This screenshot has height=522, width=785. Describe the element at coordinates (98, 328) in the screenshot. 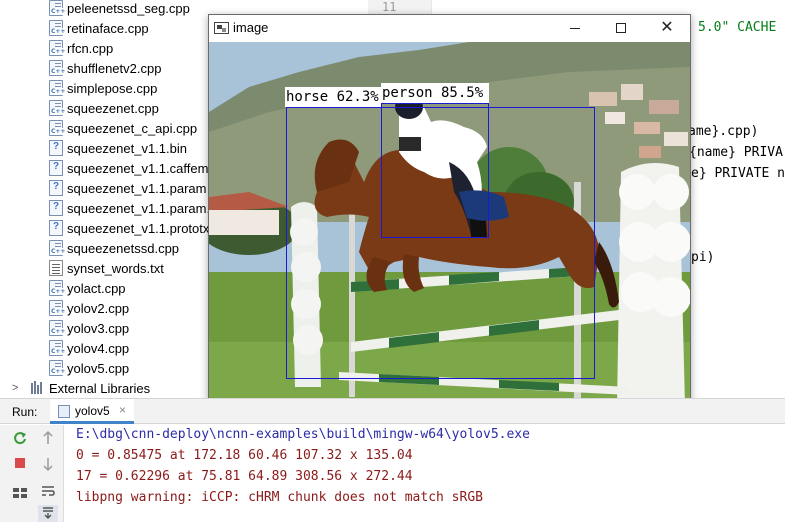

I see `tree-file-label: yolov3.cpp` at that location.